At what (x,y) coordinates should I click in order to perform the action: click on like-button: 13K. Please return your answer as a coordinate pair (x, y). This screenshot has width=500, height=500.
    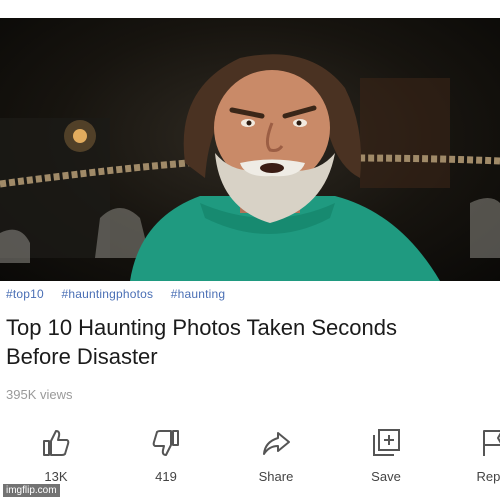
    Looking at the image, I should click on (56, 455).